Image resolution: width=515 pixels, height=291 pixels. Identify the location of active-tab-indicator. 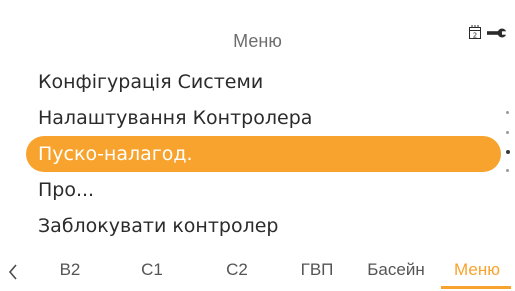
(476, 287).